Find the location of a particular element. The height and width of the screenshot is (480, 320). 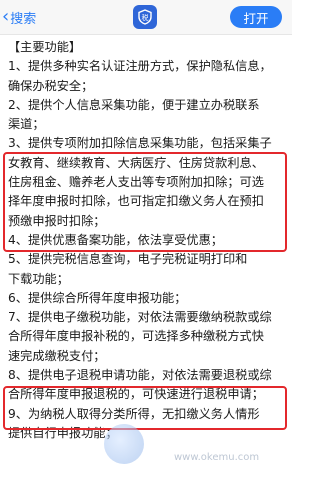

watermark: www.okemu.com is located at coordinates (196, 444).